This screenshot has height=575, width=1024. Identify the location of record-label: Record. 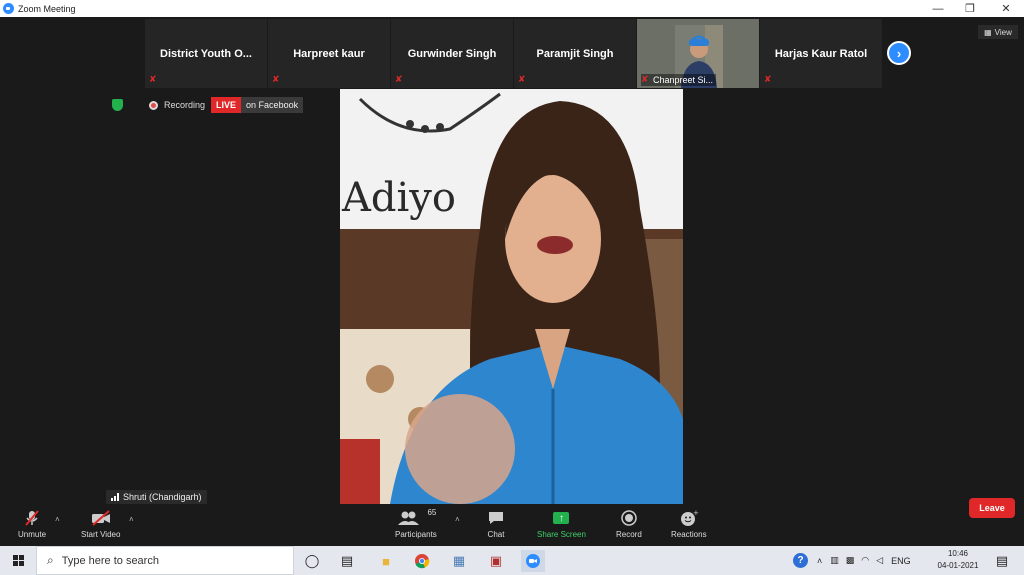
(629, 534).